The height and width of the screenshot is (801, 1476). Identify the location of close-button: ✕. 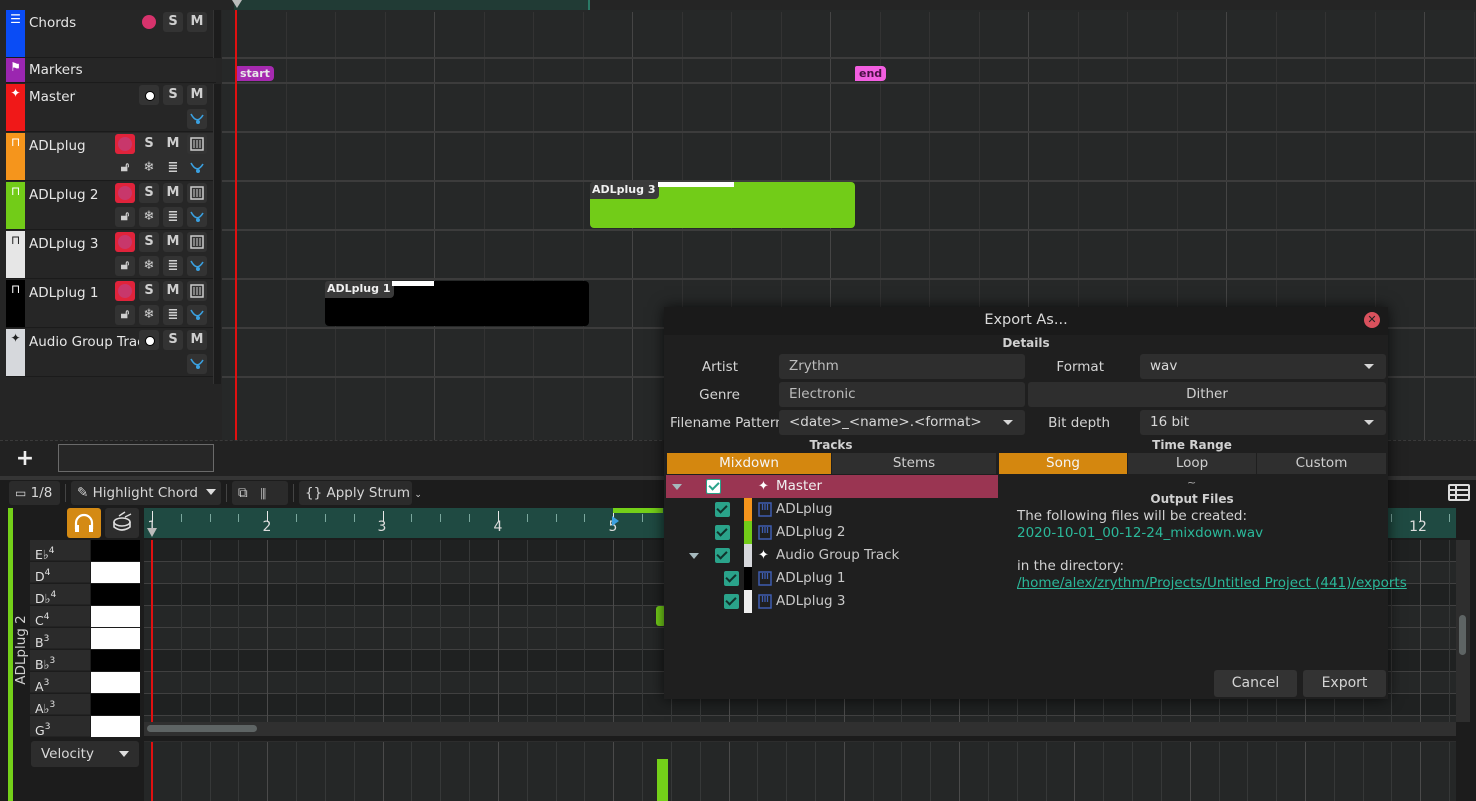
(1372, 320).